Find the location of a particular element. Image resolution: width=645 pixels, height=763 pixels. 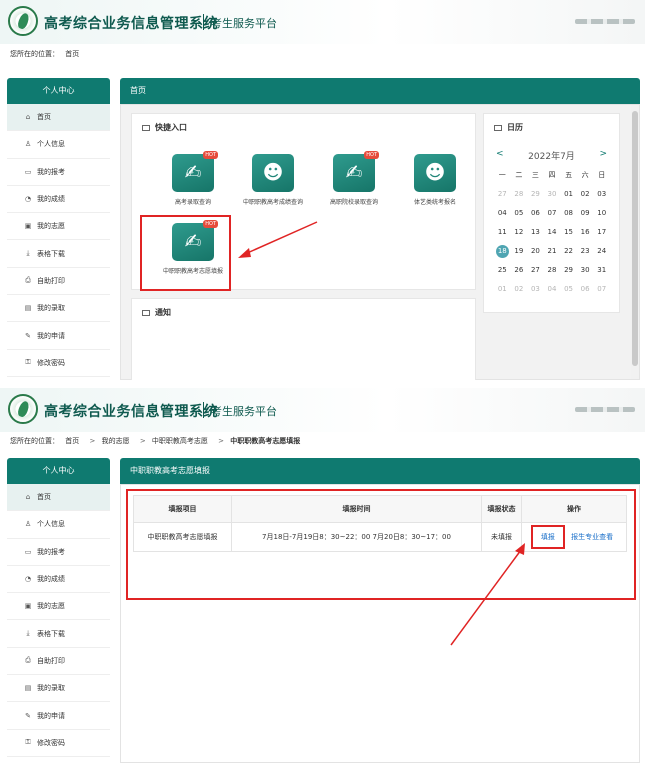

calendar-next-button: > is located at coordinates (603, 154).